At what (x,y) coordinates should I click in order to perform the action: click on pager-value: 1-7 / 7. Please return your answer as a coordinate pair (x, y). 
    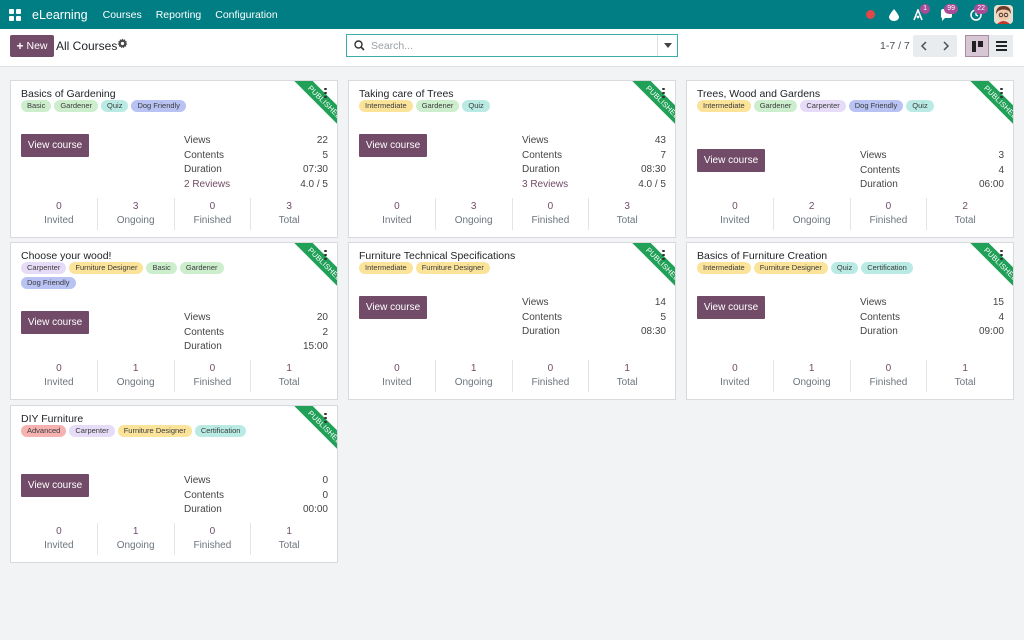
    Looking at the image, I should click on (895, 46).